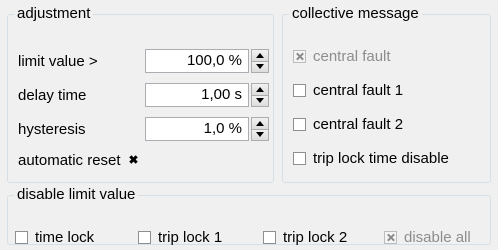 The image size is (498, 250). I want to click on disable-all-item: disable all, so click(427, 237).